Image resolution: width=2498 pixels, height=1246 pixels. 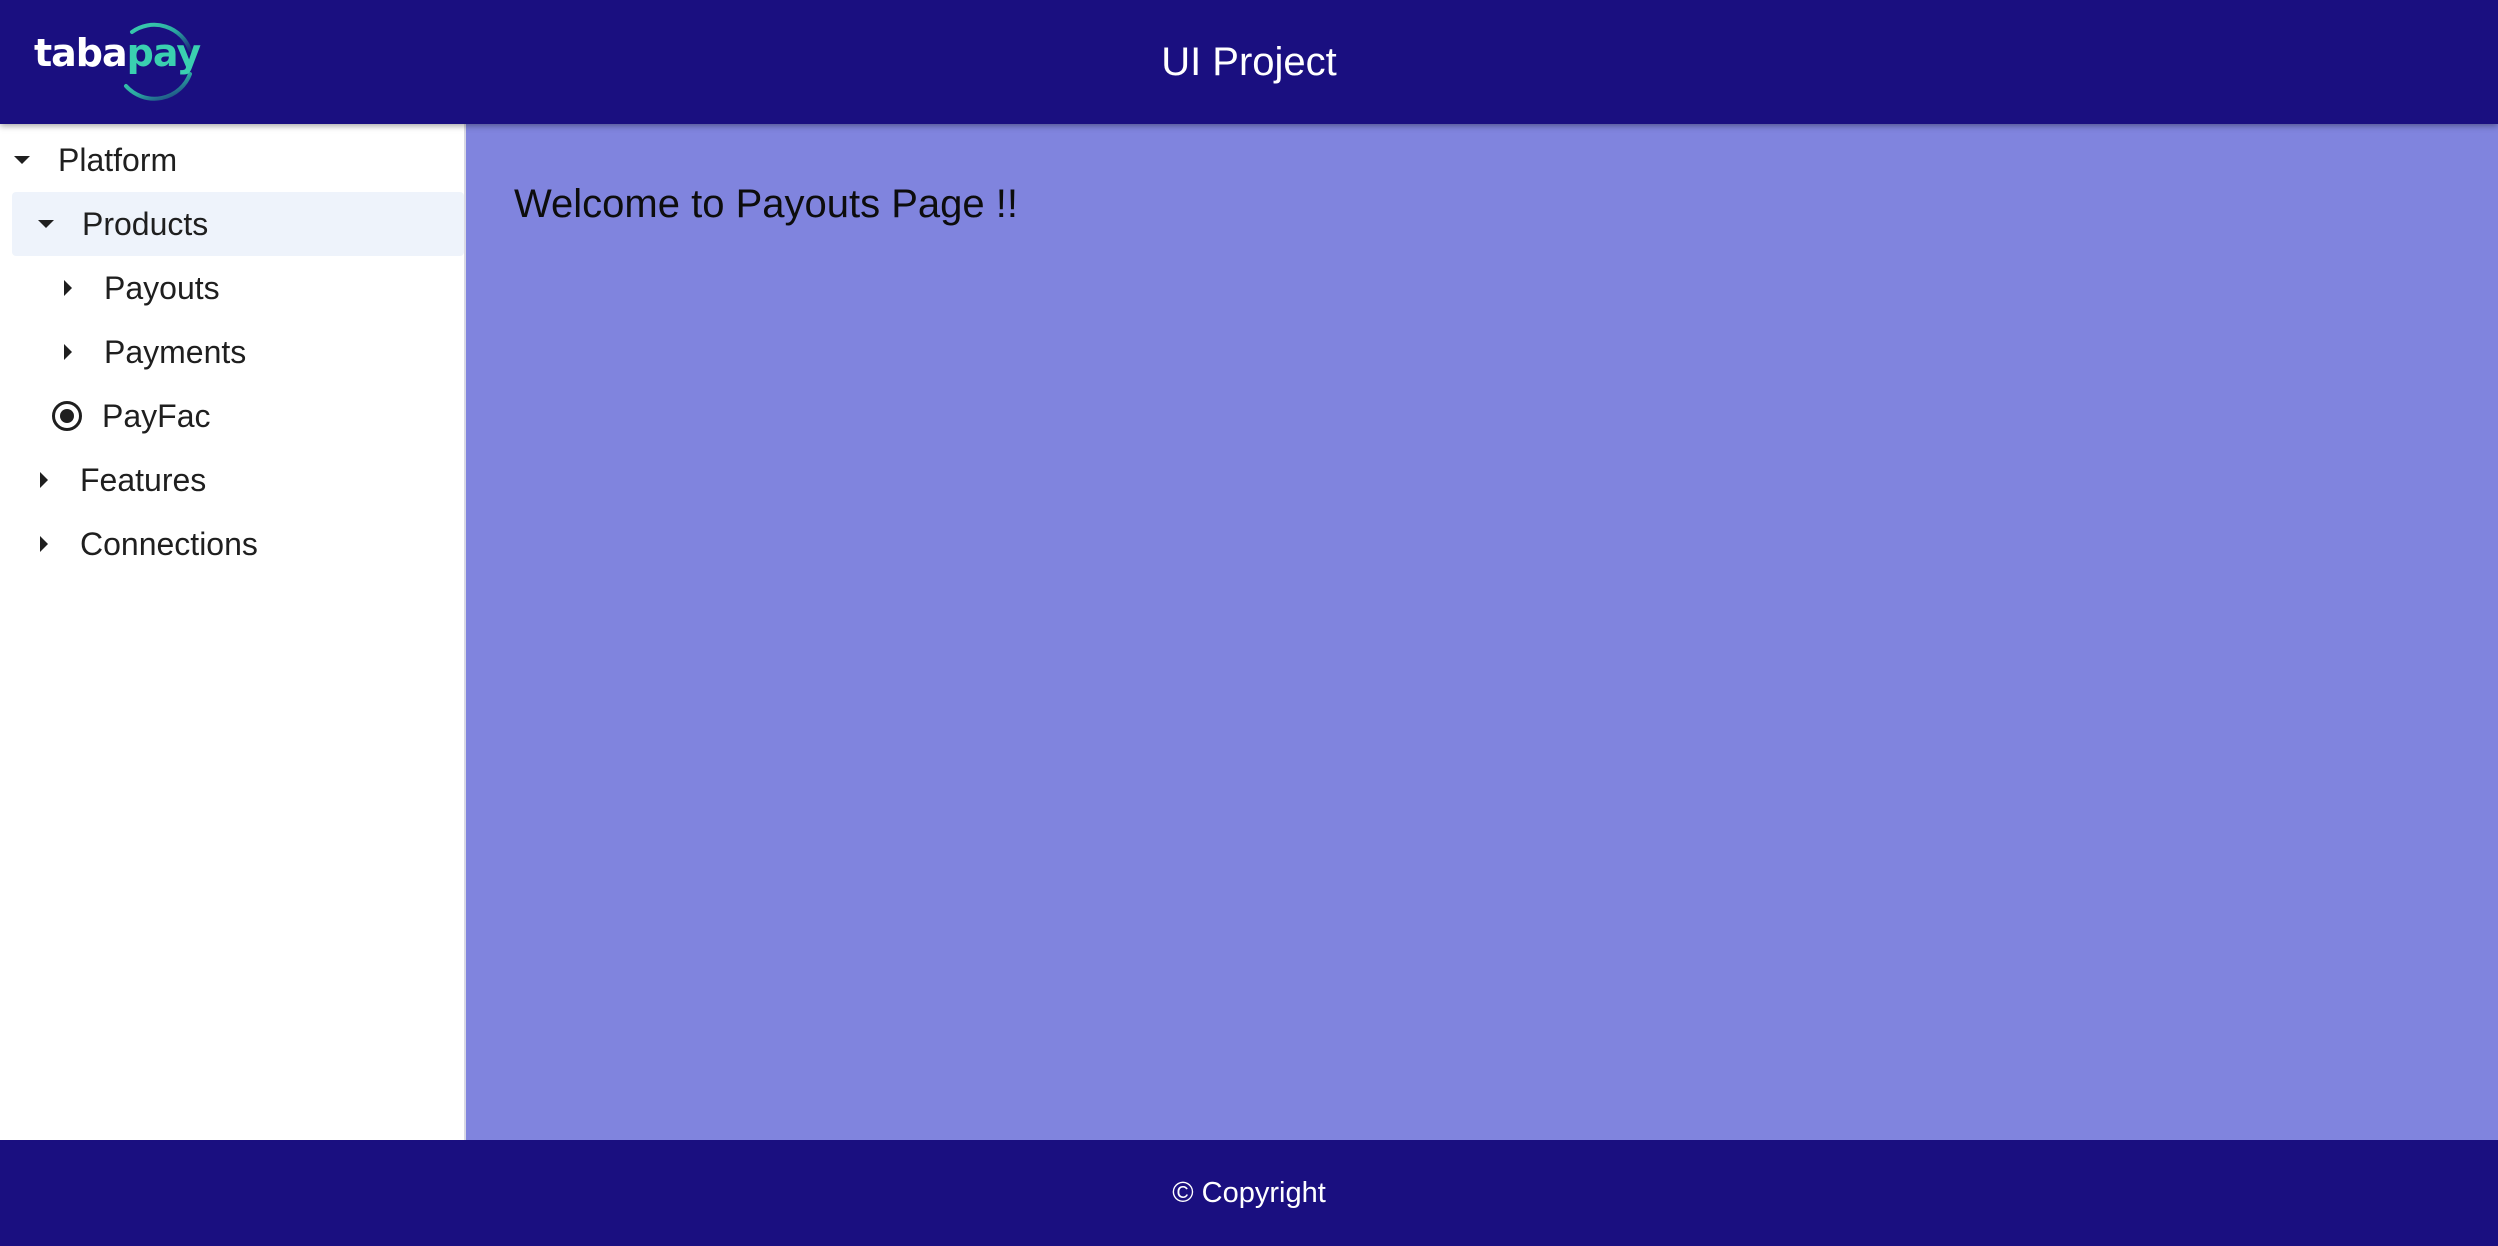 I want to click on welcome-heading: Welcome to Payouts Page !!, so click(x=766, y=204).